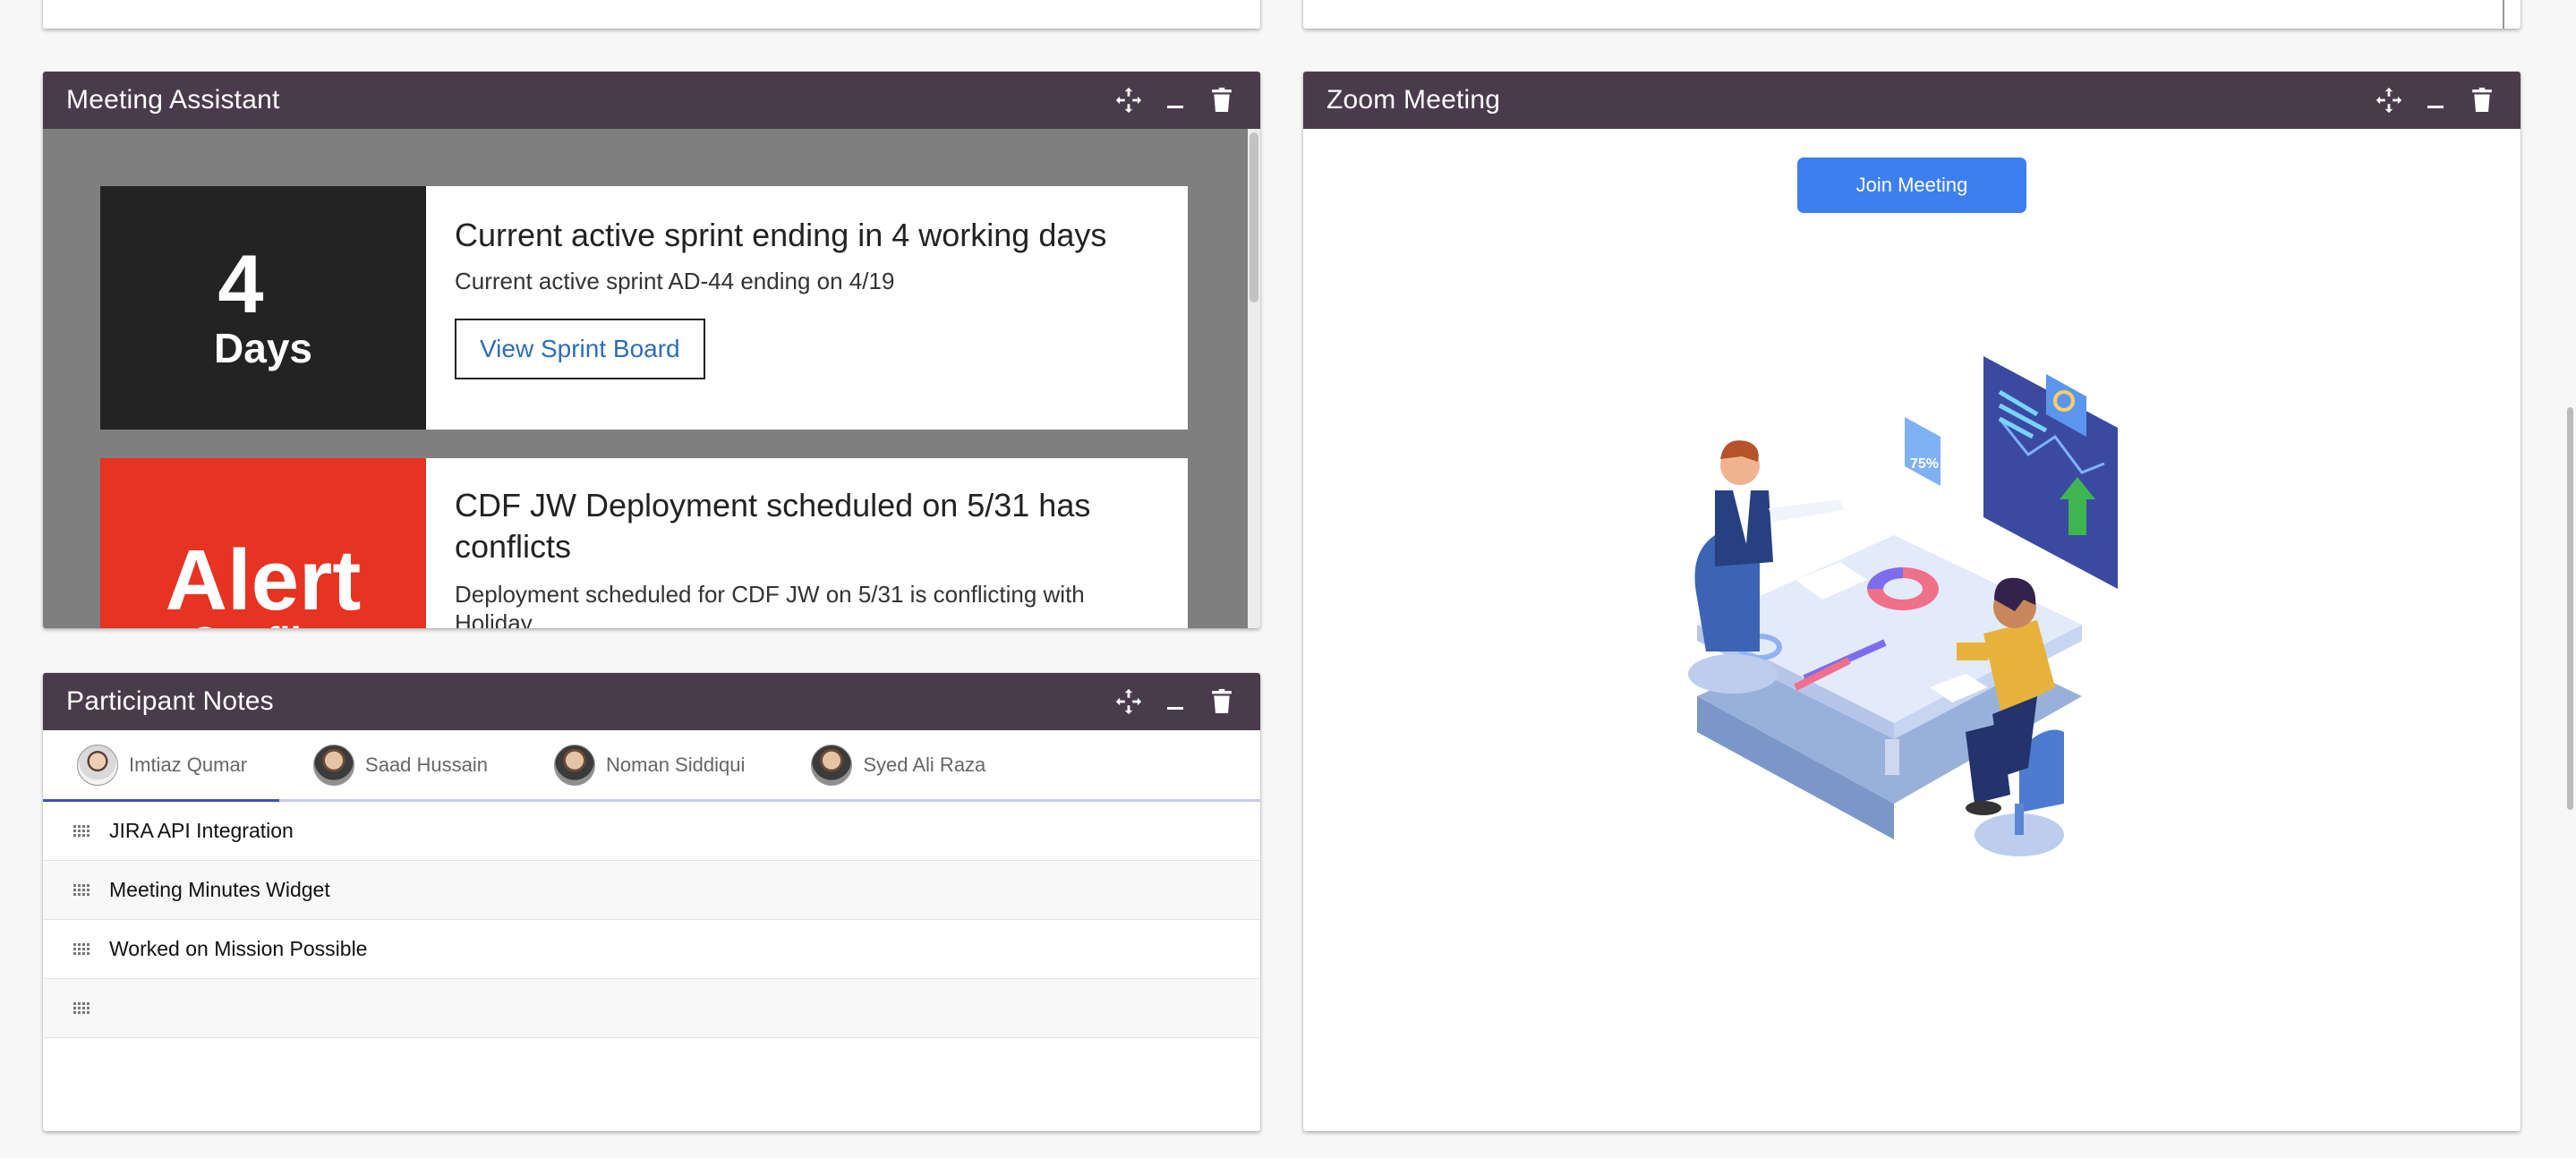 The height and width of the screenshot is (1158, 2576). What do you see at coordinates (651, 1008) in the screenshot?
I see `list-item-empty` at bounding box center [651, 1008].